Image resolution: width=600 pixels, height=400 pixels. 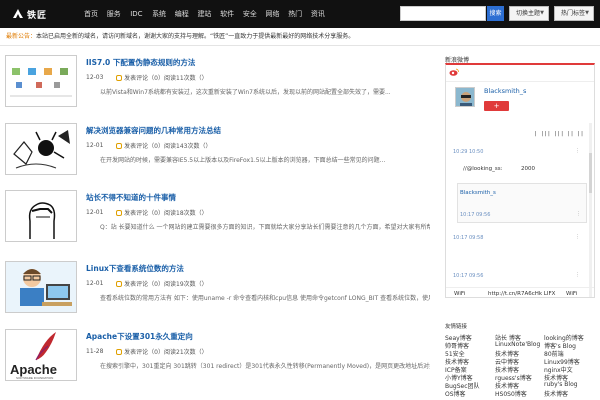 I want to click on friend-link: LinuxNote'Blog, so click(x=517, y=344).